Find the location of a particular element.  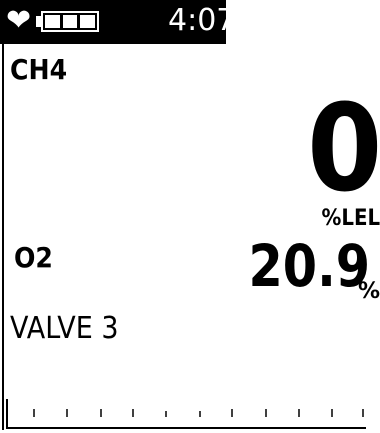

valve-label: VALVE 3 is located at coordinates (64, 329).